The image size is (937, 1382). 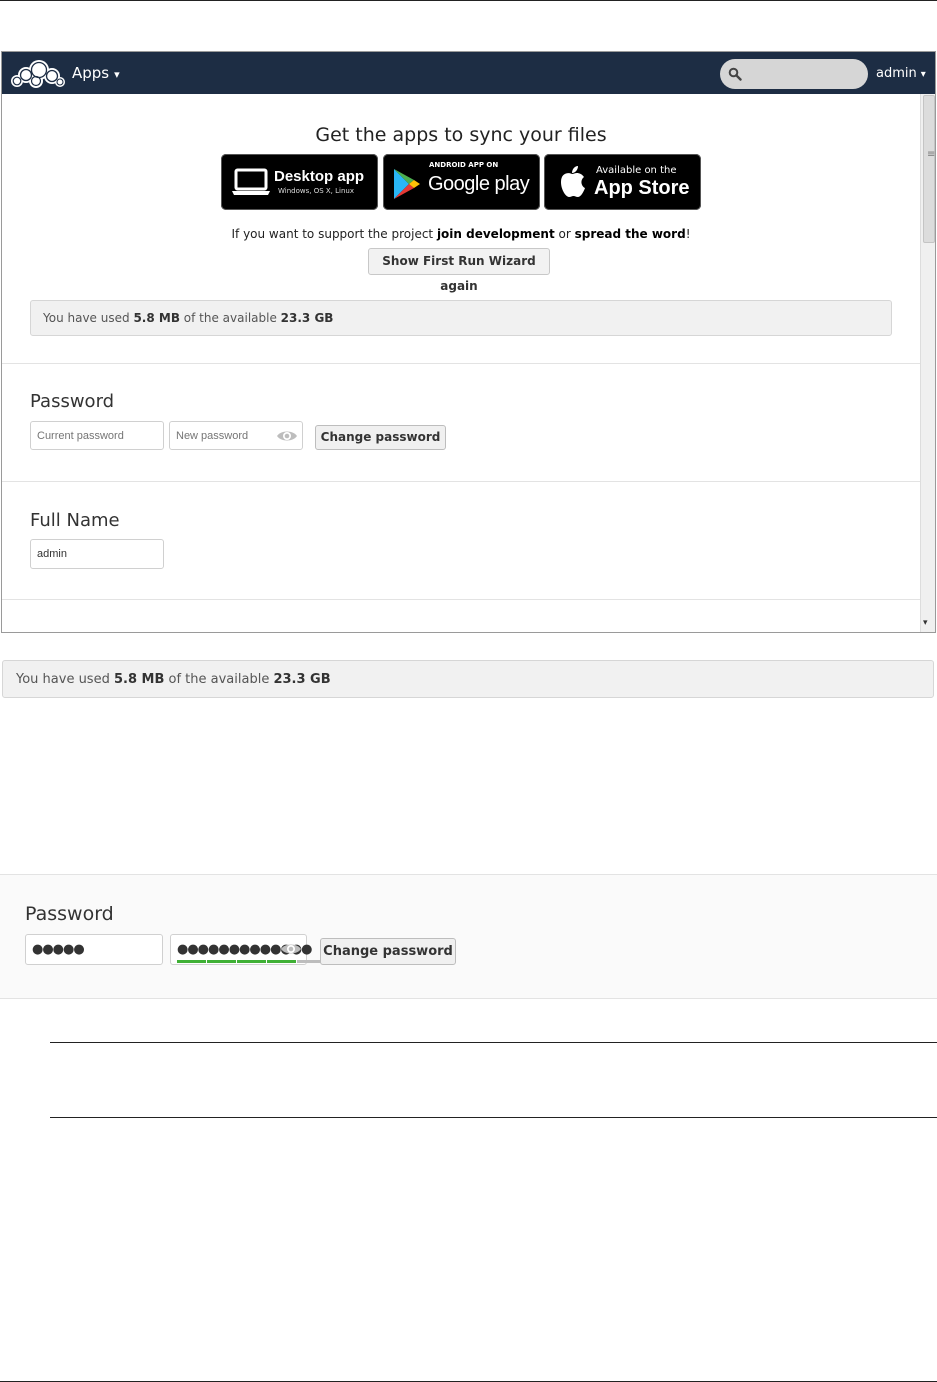 What do you see at coordinates (794, 74) in the screenshot?
I see `search-input` at bounding box center [794, 74].